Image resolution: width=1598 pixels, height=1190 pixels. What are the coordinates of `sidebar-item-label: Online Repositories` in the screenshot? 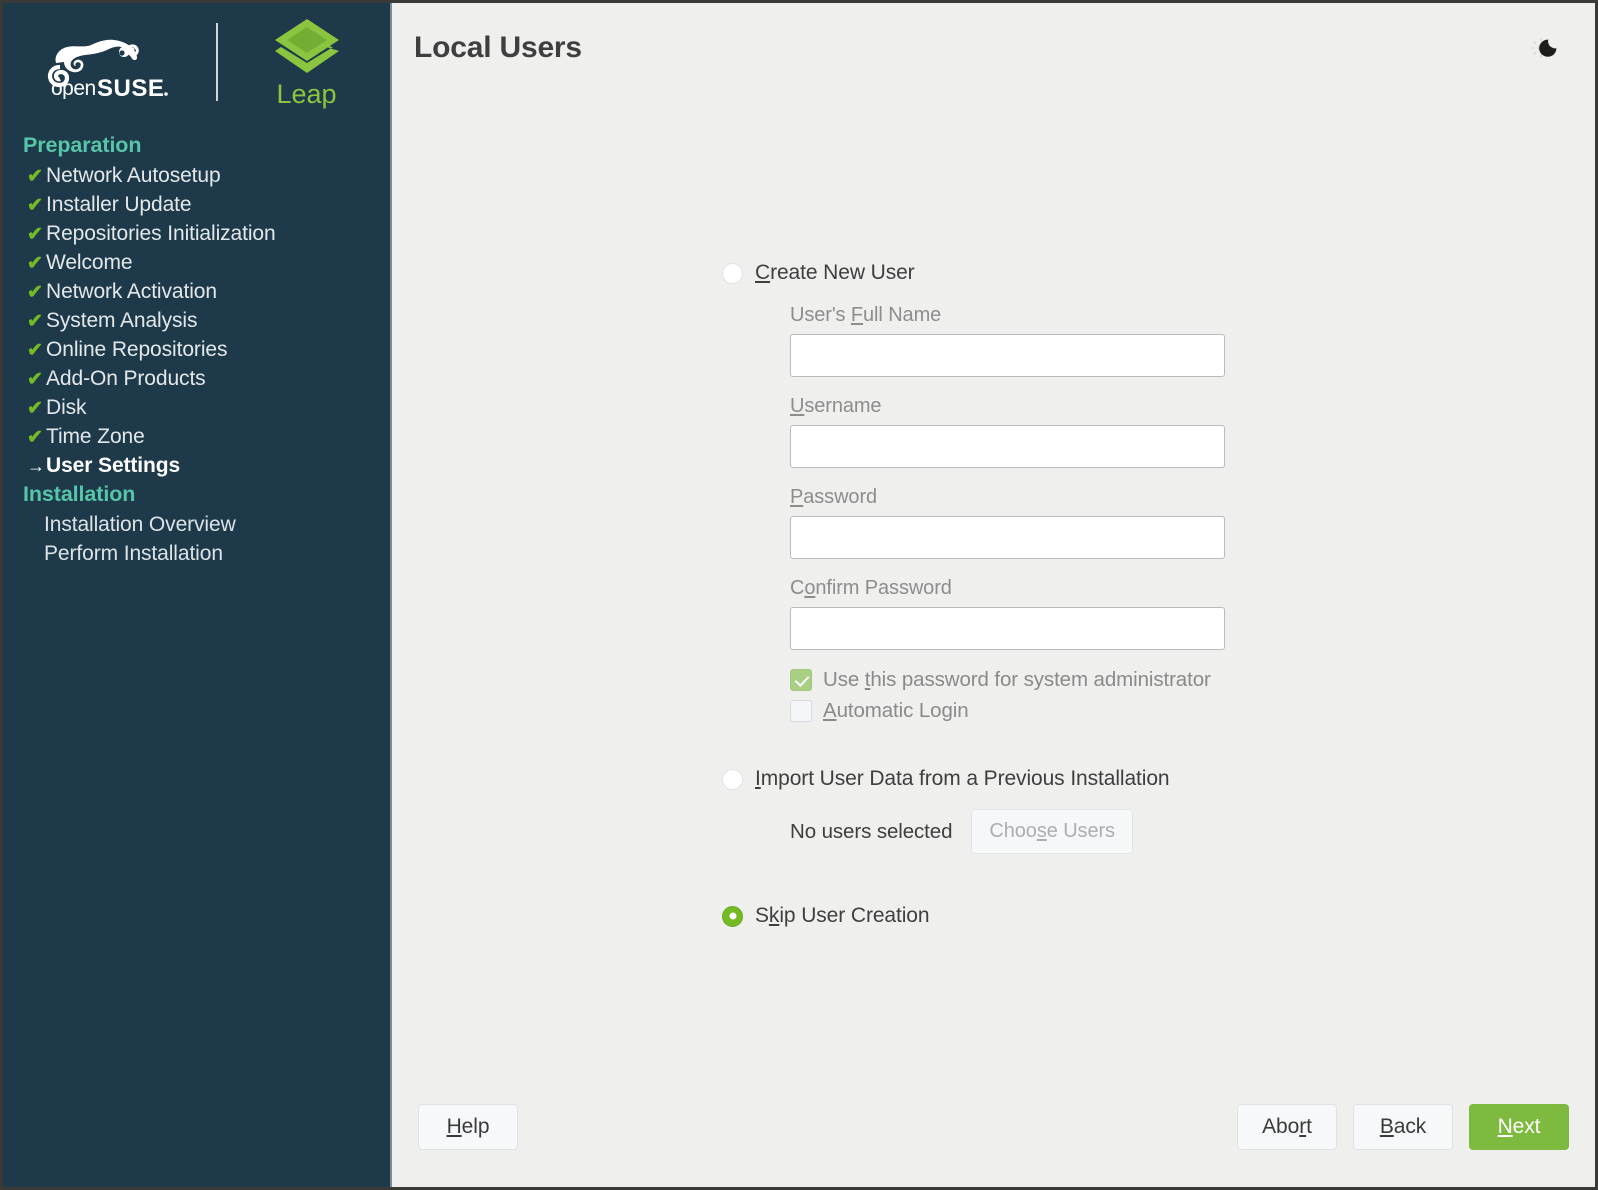 It's located at (137, 349).